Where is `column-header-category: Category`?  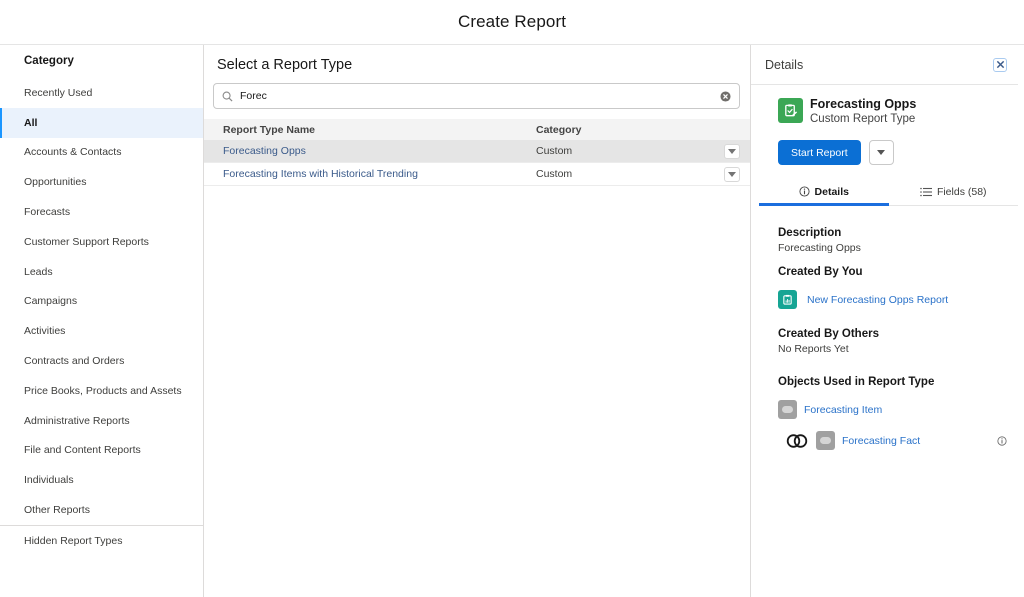
column-header-category: Category is located at coordinates (559, 129).